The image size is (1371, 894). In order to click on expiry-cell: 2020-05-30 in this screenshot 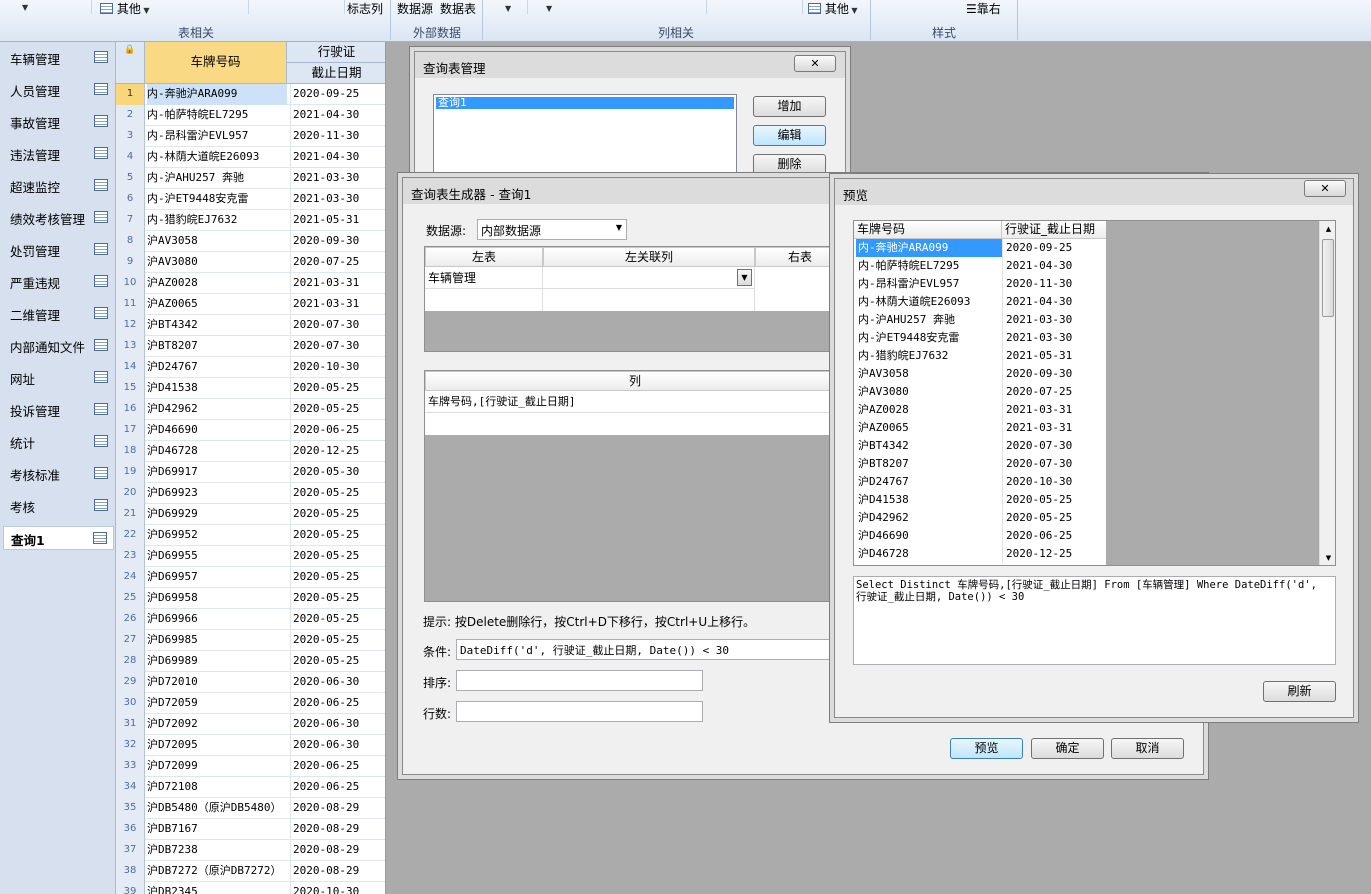, I will do `click(337, 472)`.